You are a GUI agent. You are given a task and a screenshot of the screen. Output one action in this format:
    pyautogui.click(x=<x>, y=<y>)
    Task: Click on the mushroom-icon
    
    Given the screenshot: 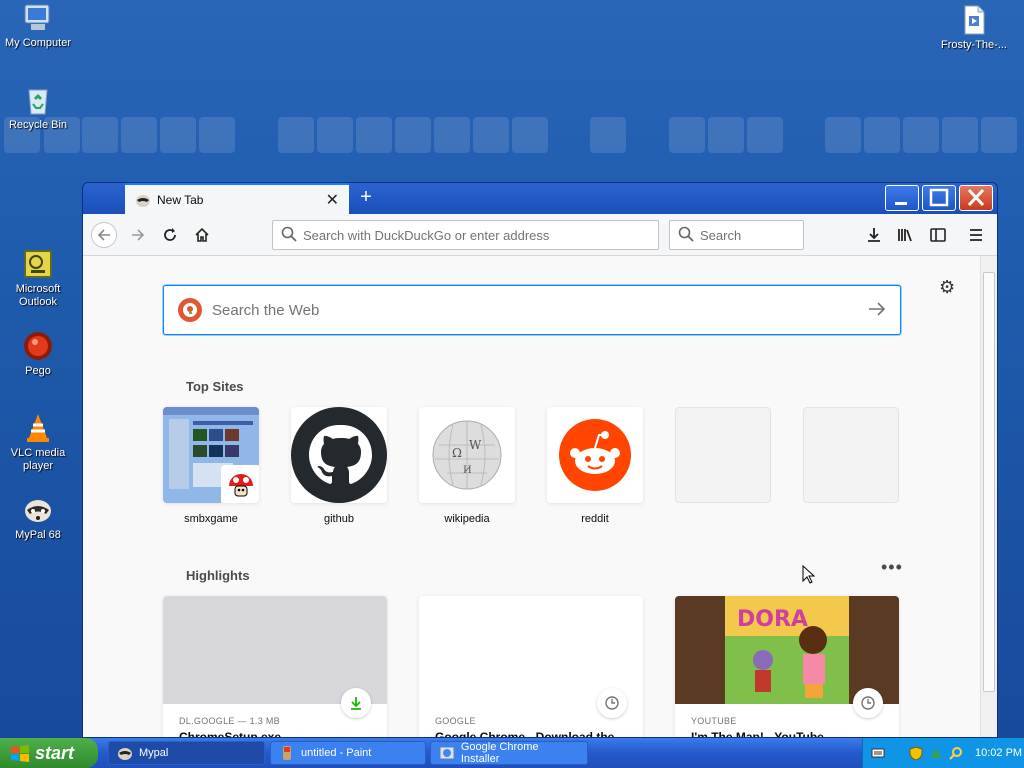 What is the action you would take?
    pyautogui.click(x=240, y=484)
    